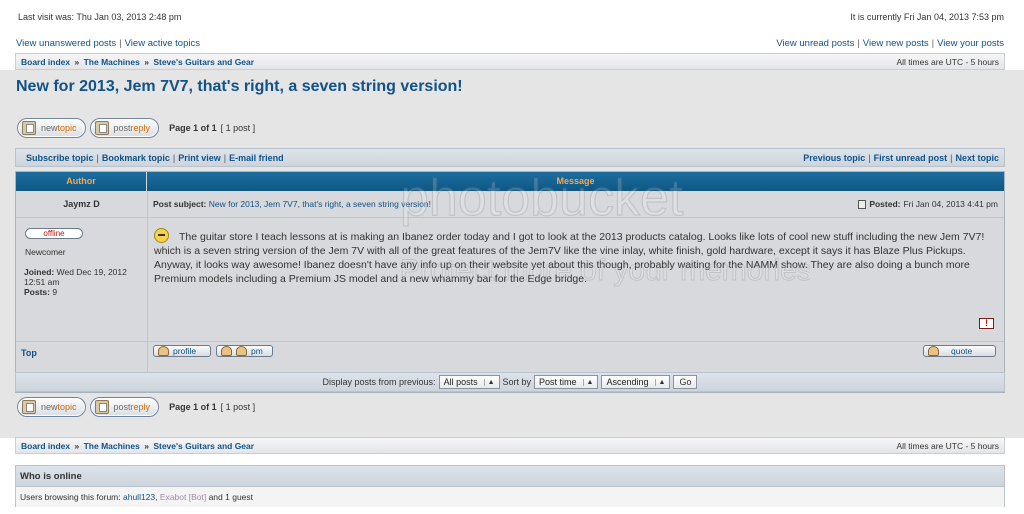 Image resolution: width=1024 pixels, height=514 pixels. Describe the element at coordinates (986, 323) in the screenshot. I see `report-post-icon: !` at that location.